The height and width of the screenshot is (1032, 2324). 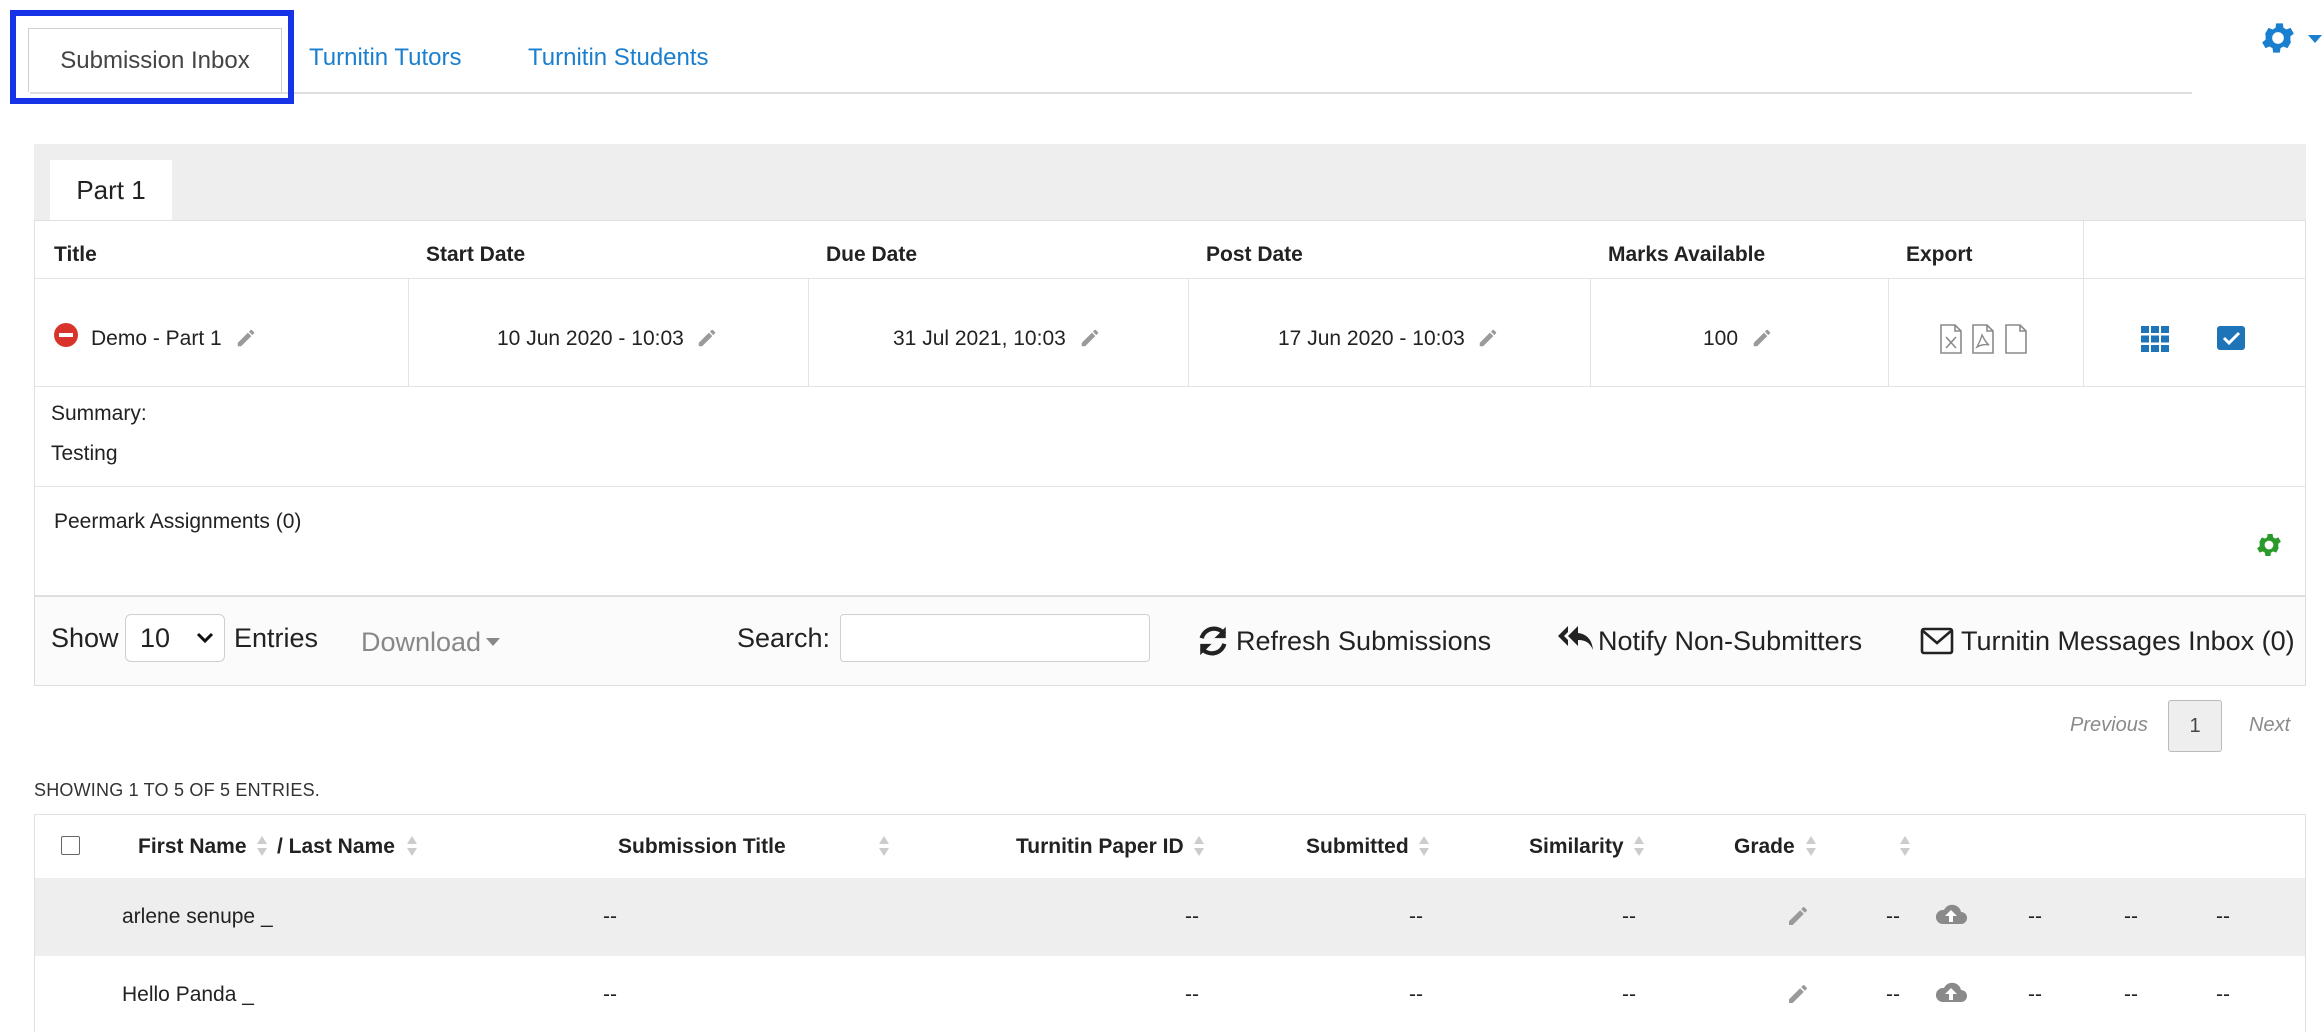 What do you see at coordinates (2269, 725) in the screenshot?
I see `pagination-next: Next` at bounding box center [2269, 725].